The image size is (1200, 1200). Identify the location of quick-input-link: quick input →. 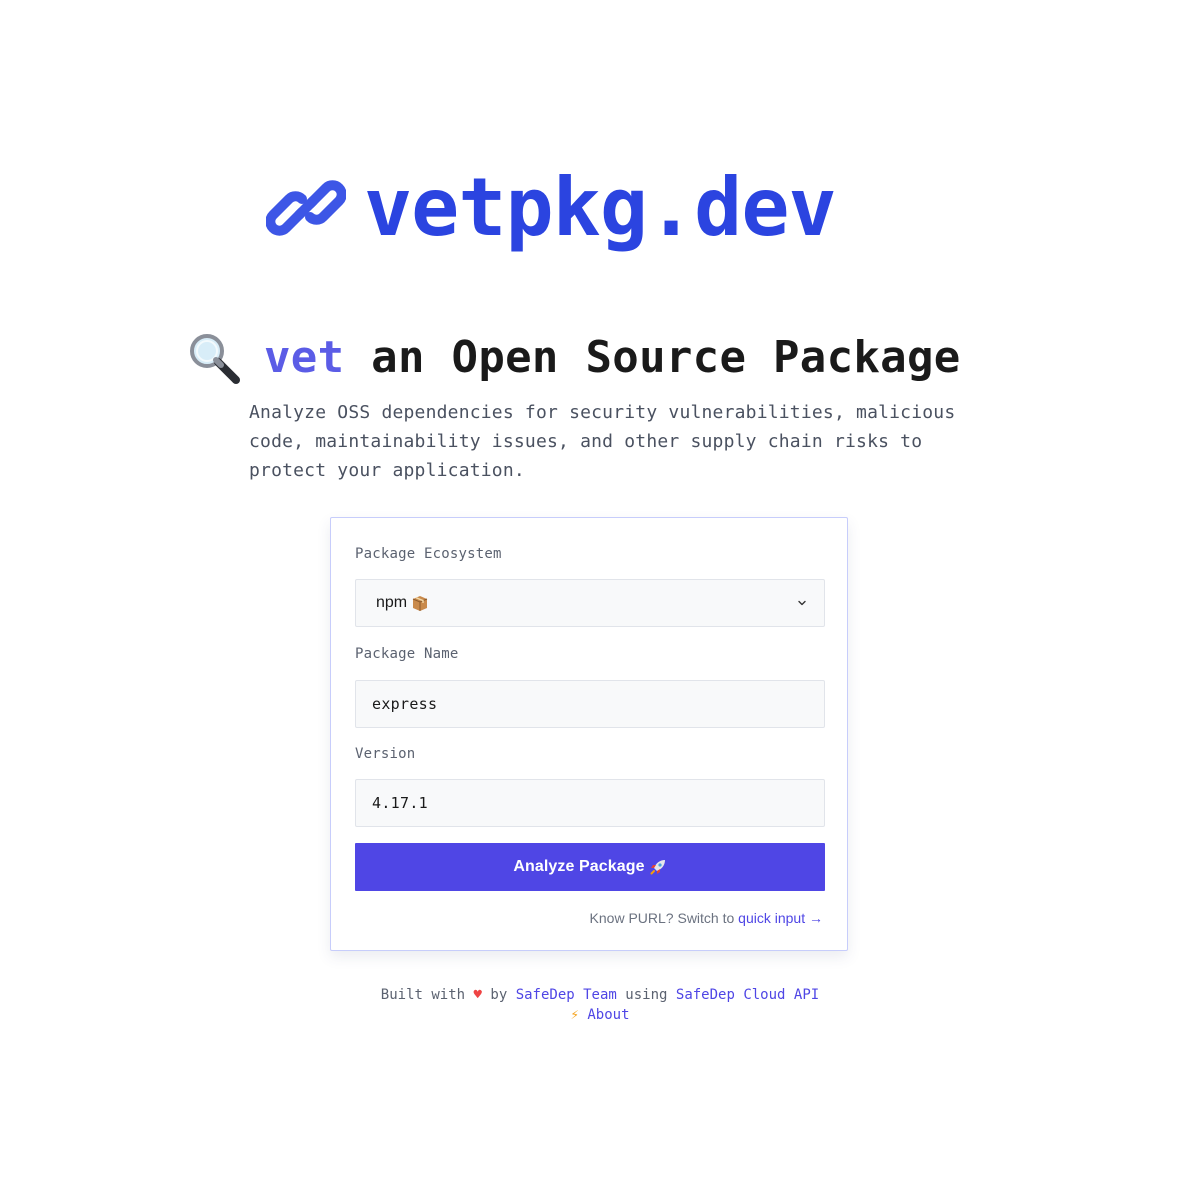
(780, 918).